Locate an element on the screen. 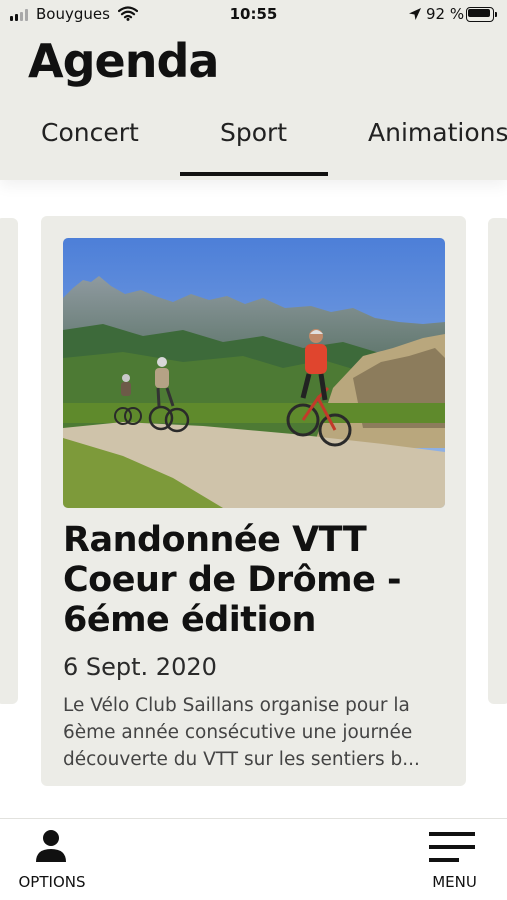  category-tabs: Concert Sport Animations is located at coordinates (253, 144).